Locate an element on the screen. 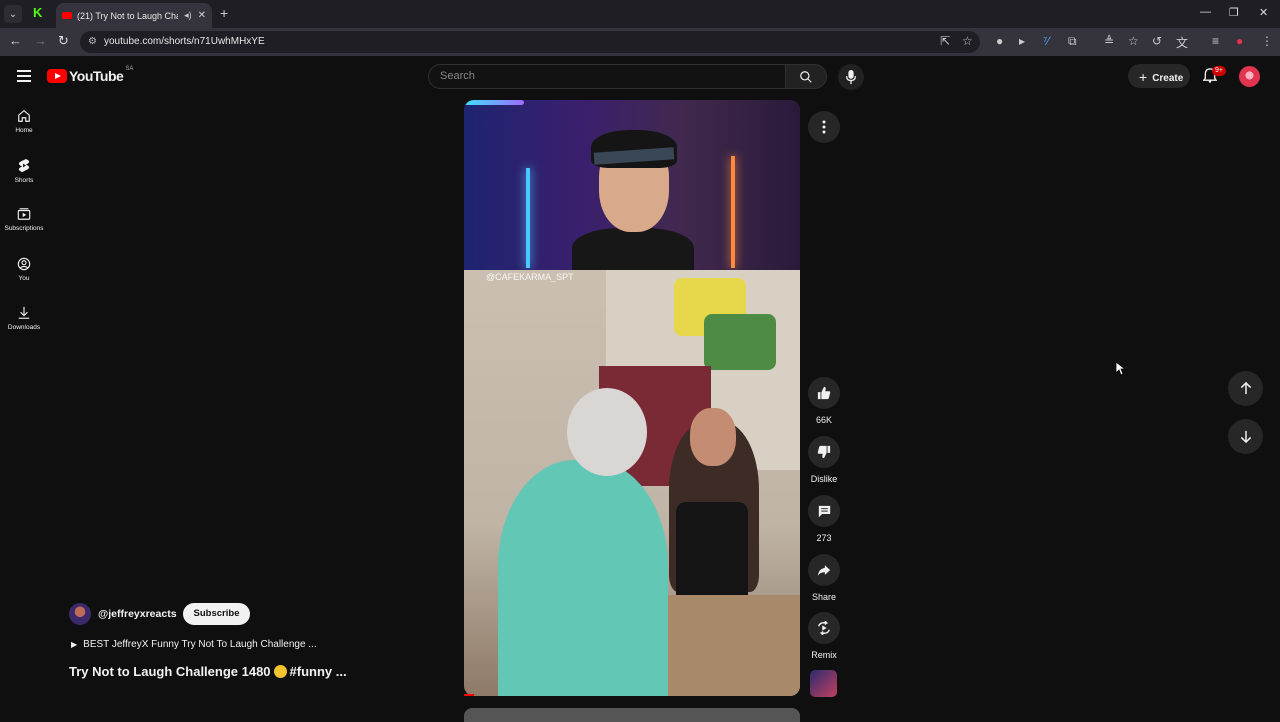  remix-button: Remix is located at coordinates (824, 636).